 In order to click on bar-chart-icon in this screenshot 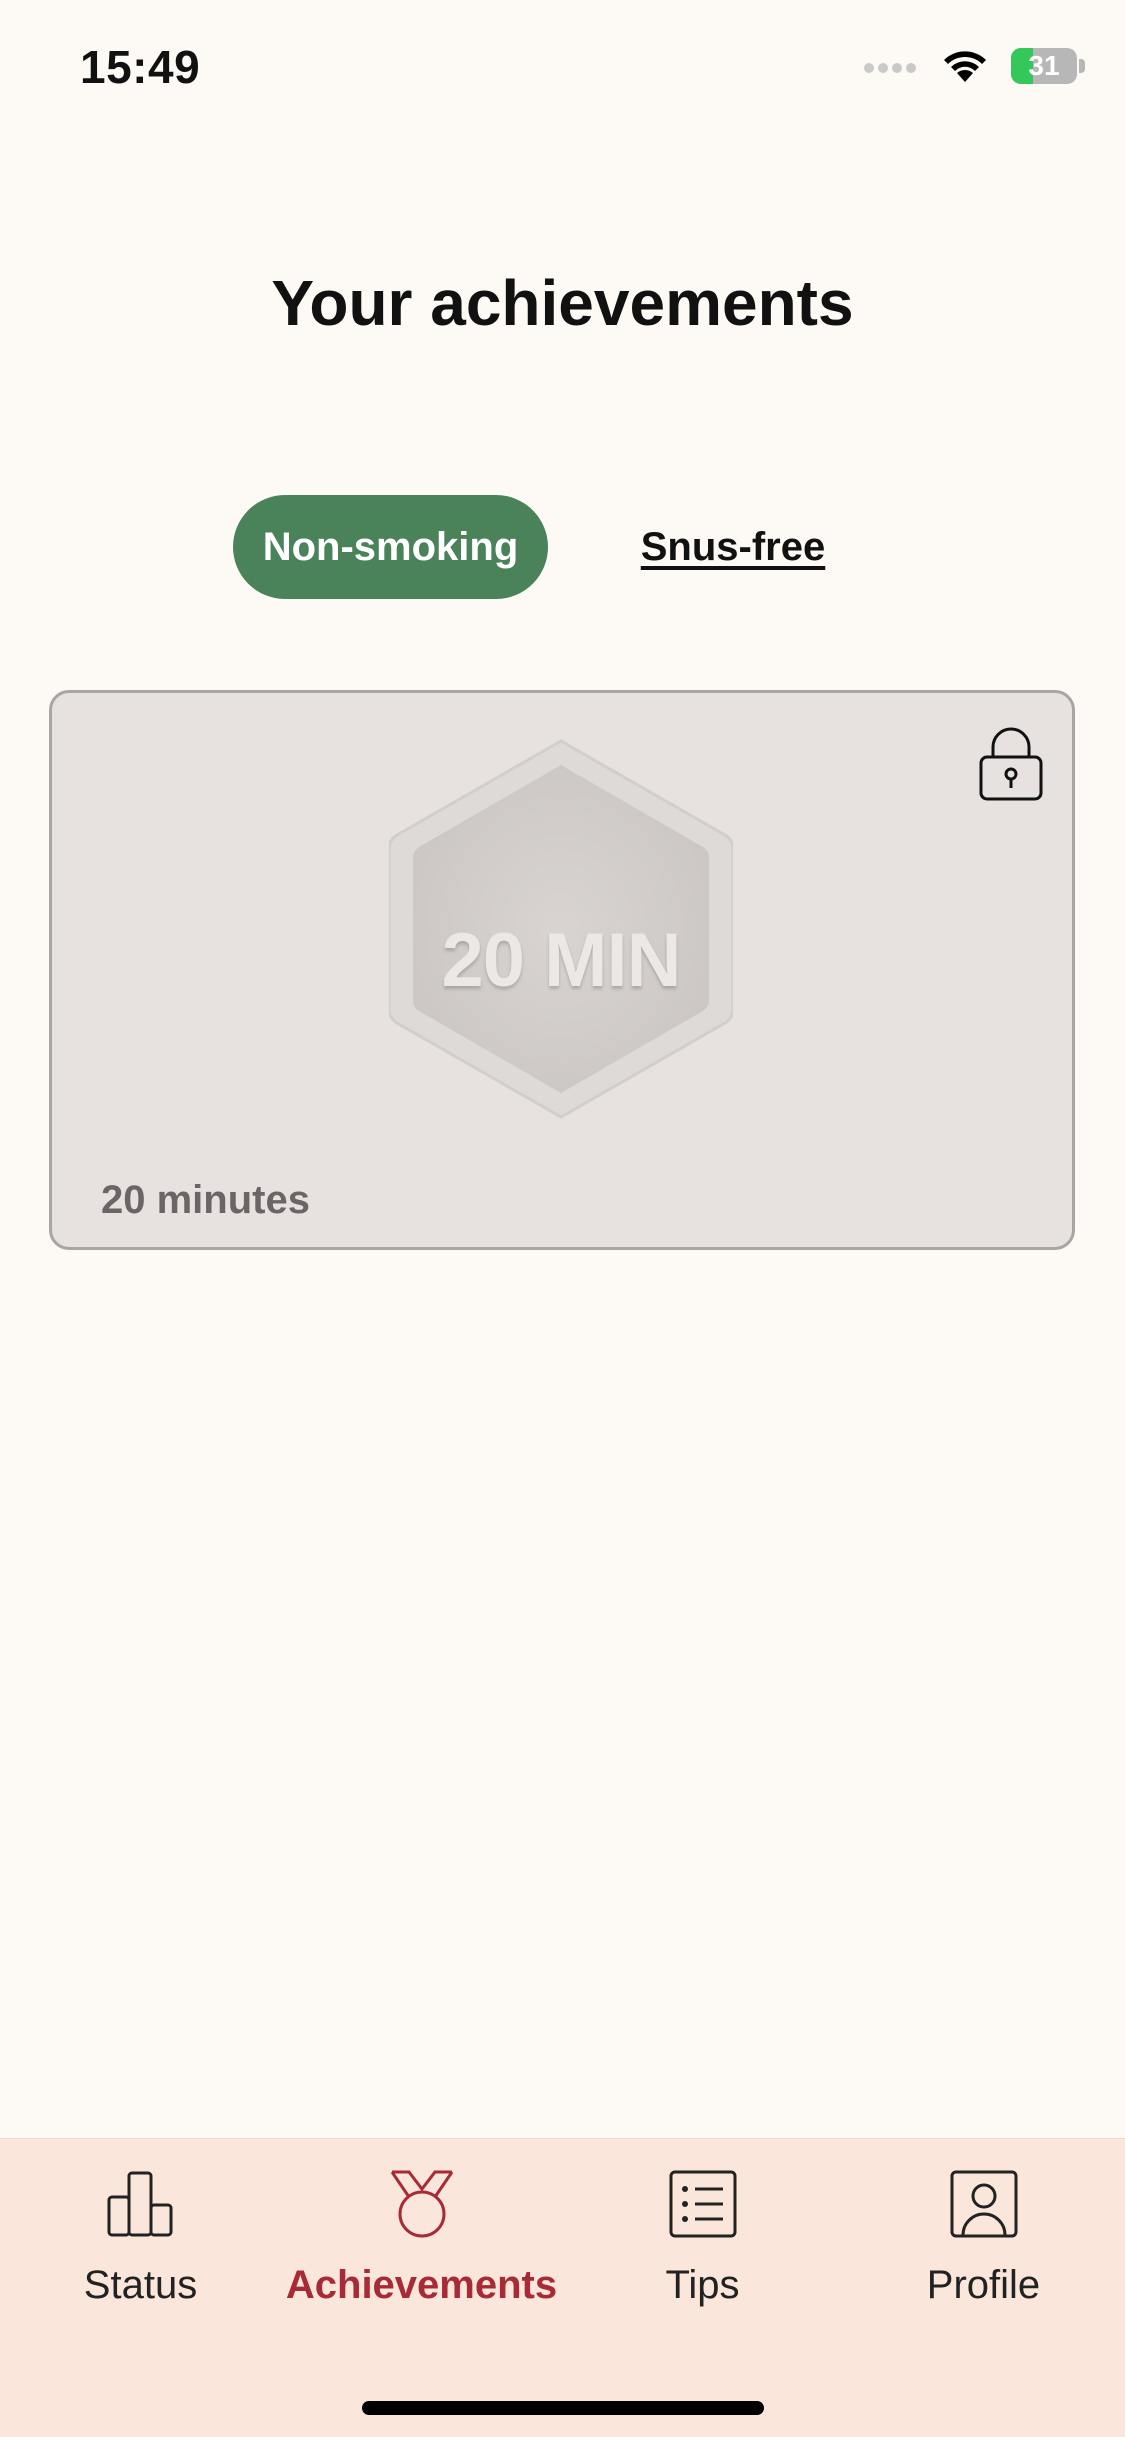, I will do `click(139, 2204)`.